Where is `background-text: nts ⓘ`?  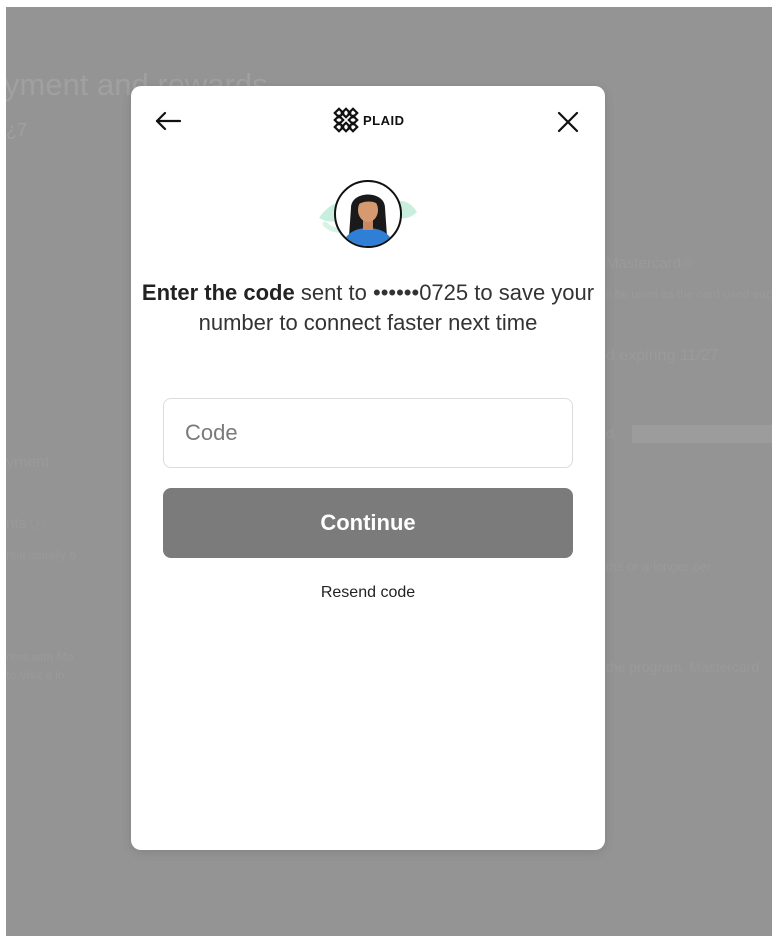 background-text: nts ⓘ is located at coordinates (26, 523).